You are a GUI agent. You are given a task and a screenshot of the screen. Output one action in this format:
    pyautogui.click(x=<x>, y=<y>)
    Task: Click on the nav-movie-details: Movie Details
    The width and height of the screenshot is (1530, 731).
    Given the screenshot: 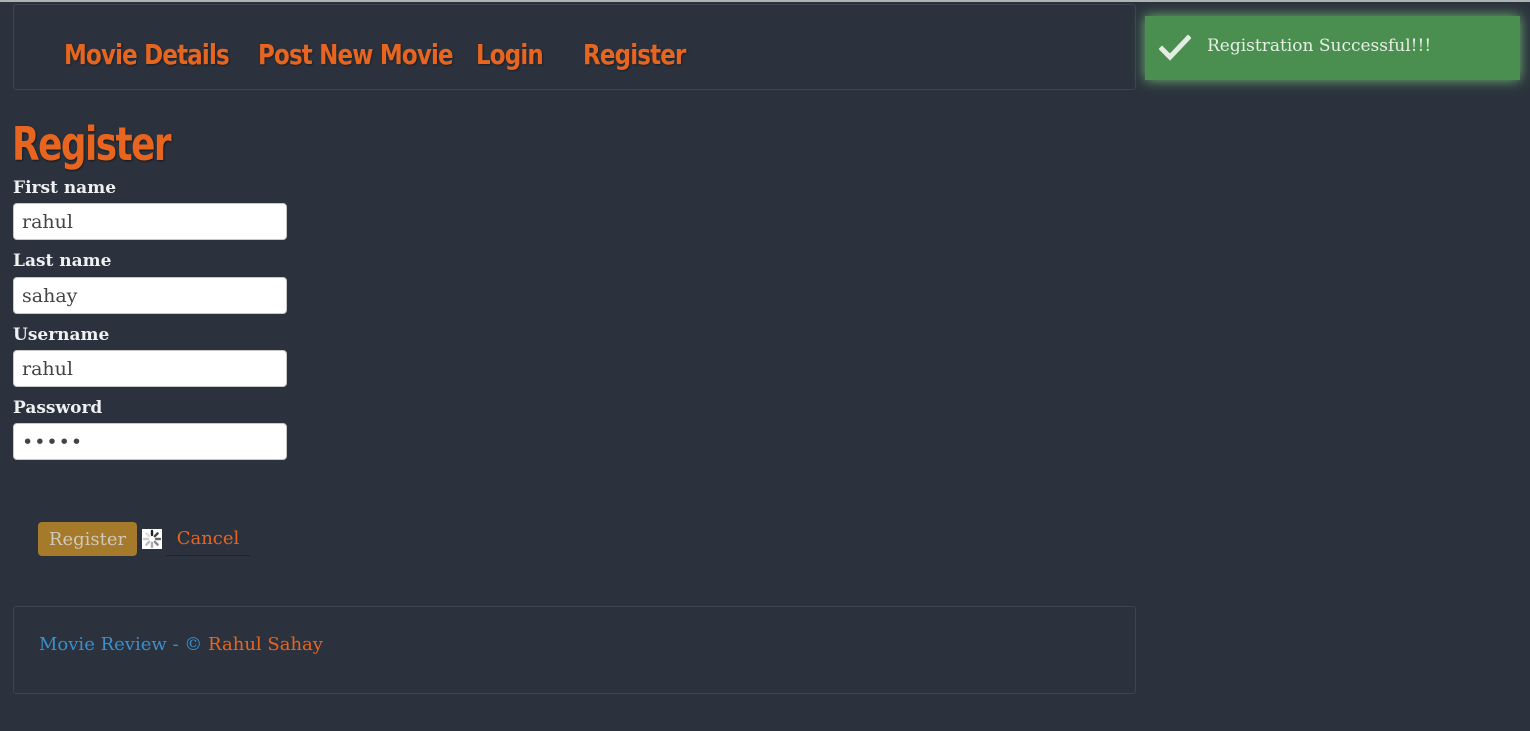 What is the action you would take?
    pyautogui.click(x=147, y=55)
    